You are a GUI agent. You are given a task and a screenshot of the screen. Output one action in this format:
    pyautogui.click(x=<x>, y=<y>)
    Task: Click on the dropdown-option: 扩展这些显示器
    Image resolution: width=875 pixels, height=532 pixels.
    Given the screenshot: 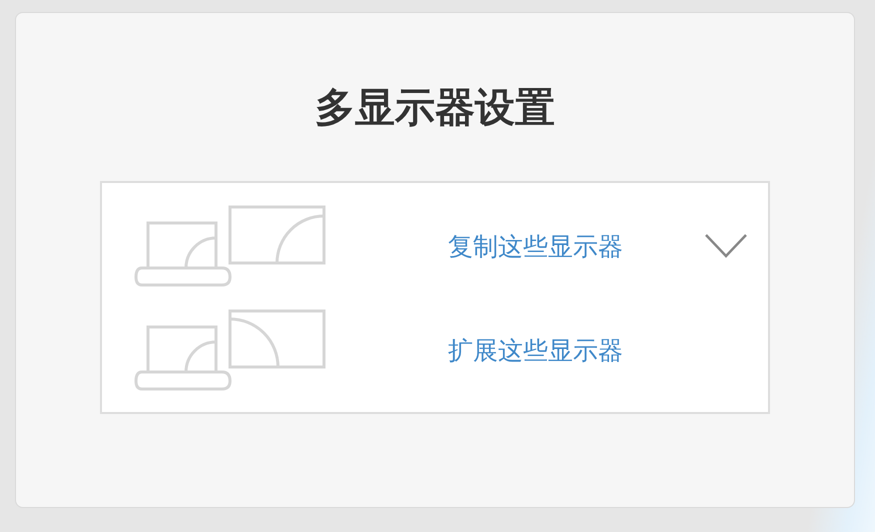 What is the action you would take?
    pyautogui.click(x=548, y=350)
    